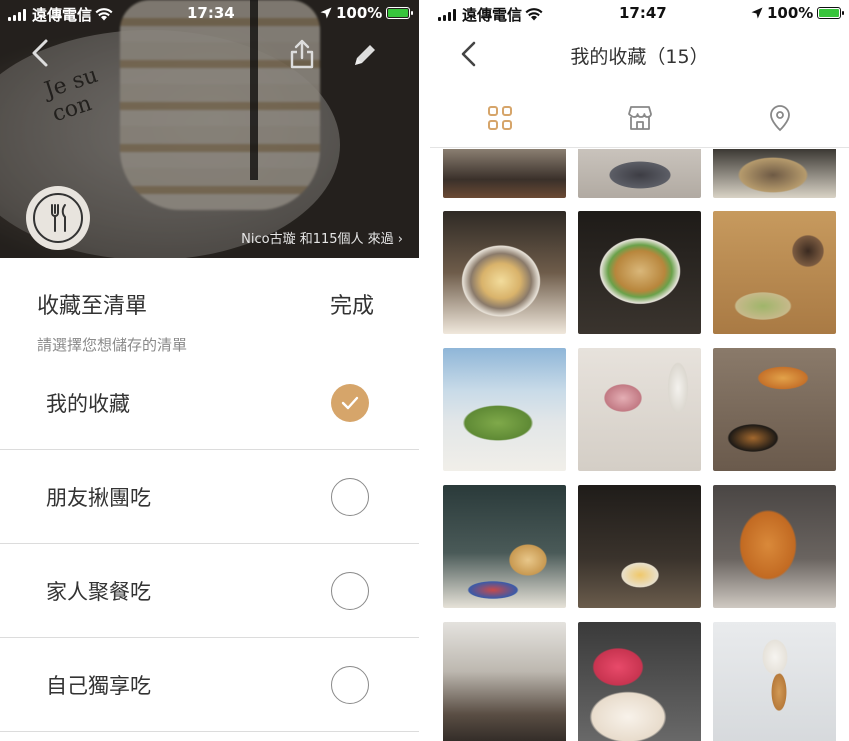 This screenshot has width=849, height=741. Describe the element at coordinates (209, 685) in the screenshot. I see `list-option-solo: 自己獨享吃` at that location.